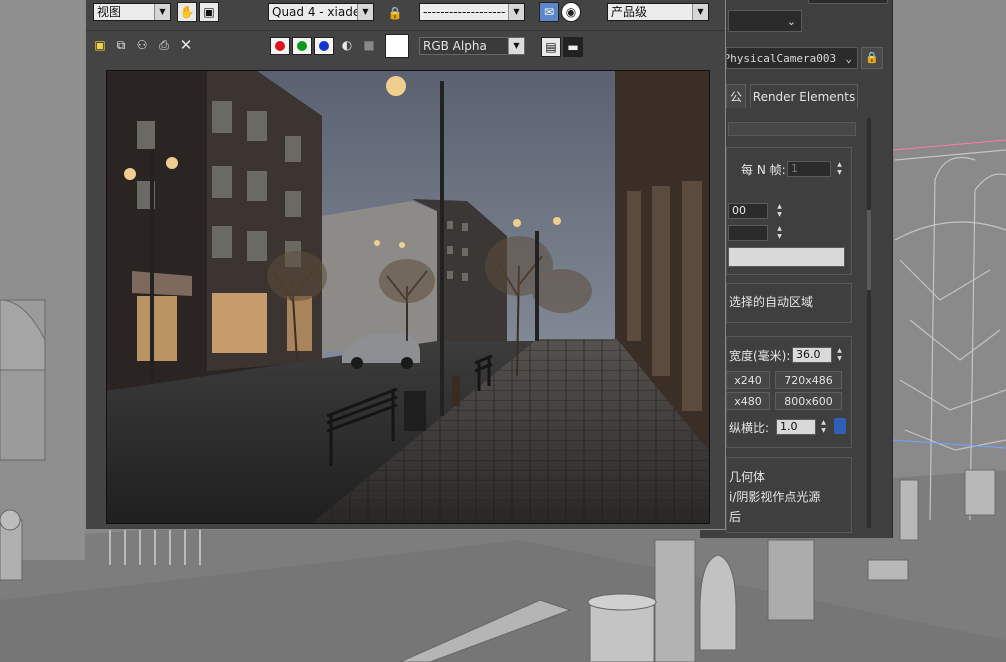  Describe the element at coordinates (840, 426) in the screenshot. I see `aspect-lock-icon` at that location.